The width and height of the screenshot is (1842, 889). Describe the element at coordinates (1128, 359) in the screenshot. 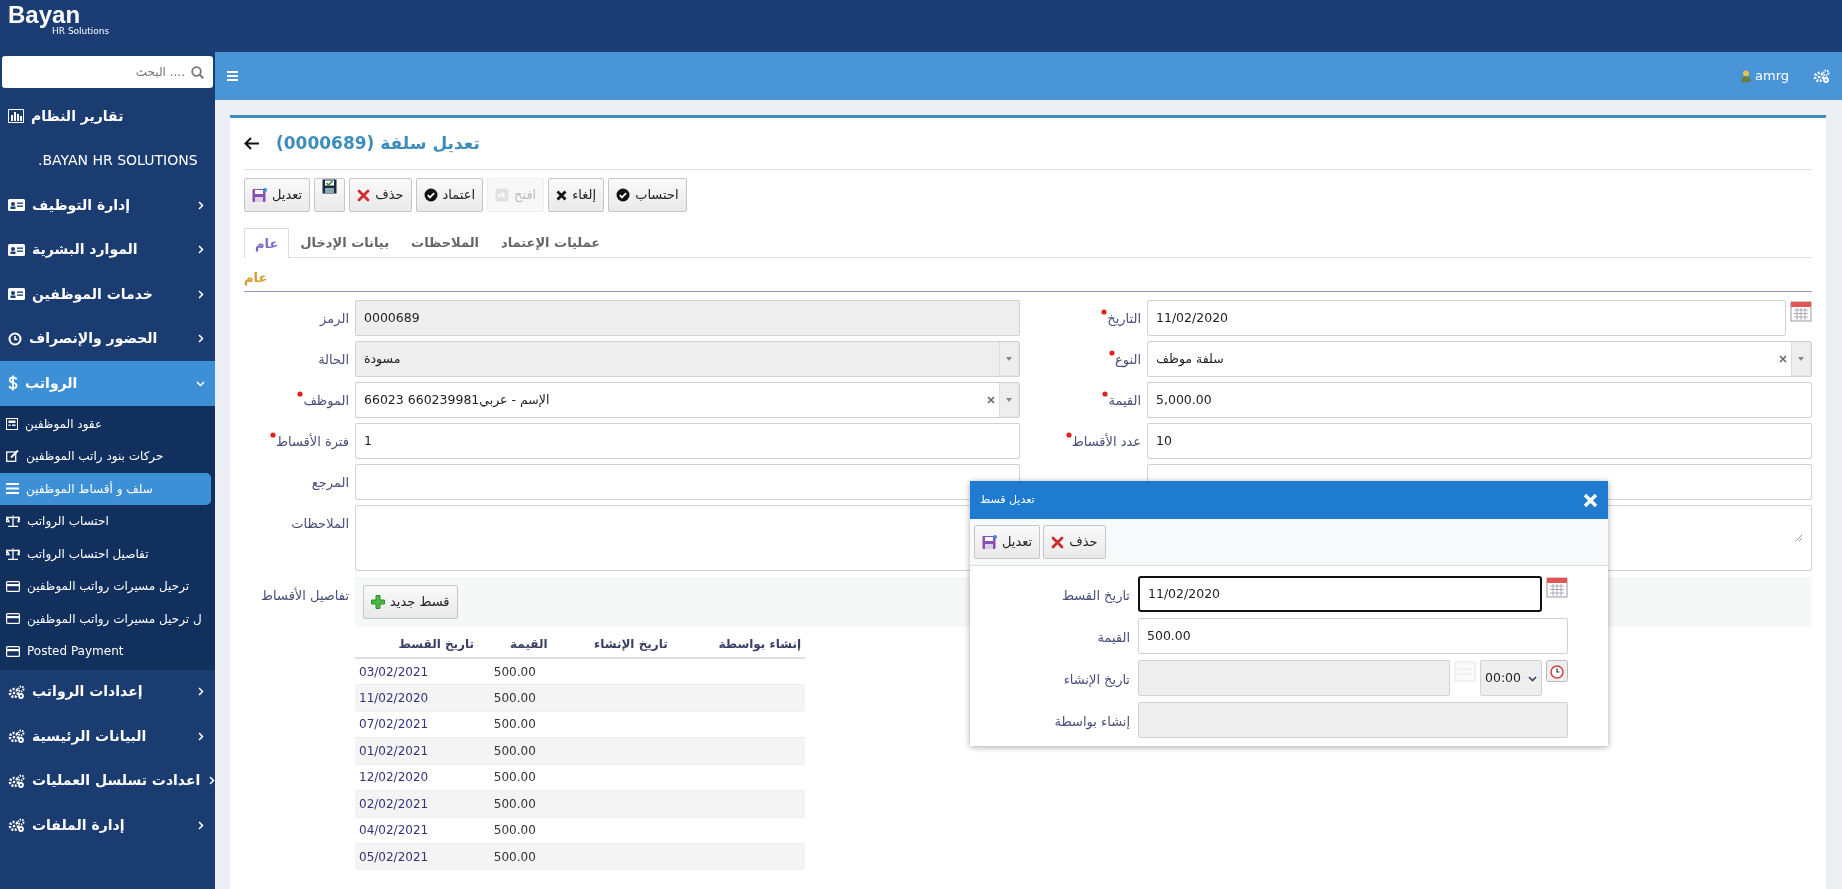

I see `field-label: النوع` at that location.